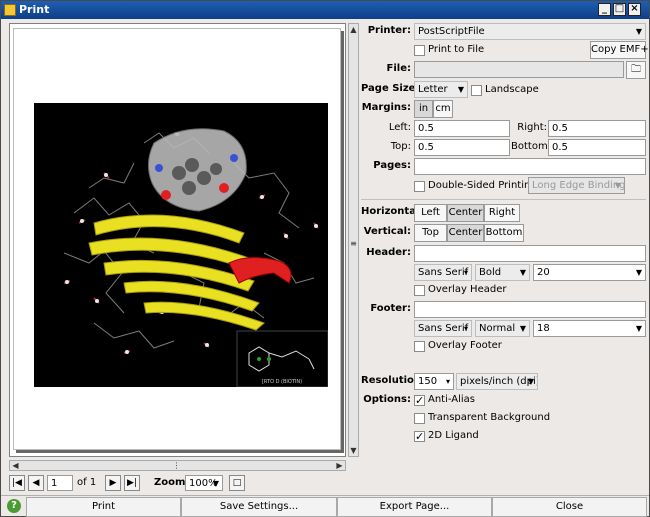  I want to click on v-bottom-button: Bottom, so click(504, 233).